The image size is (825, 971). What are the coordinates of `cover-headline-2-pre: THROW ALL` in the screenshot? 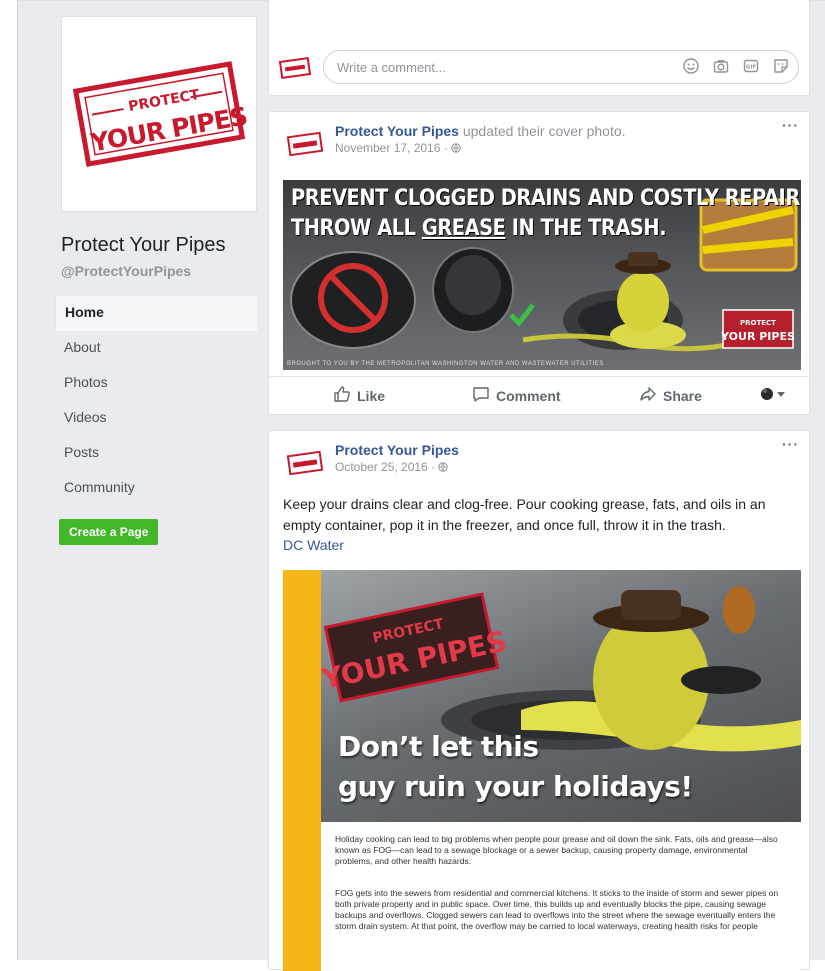 It's located at (356, 228).